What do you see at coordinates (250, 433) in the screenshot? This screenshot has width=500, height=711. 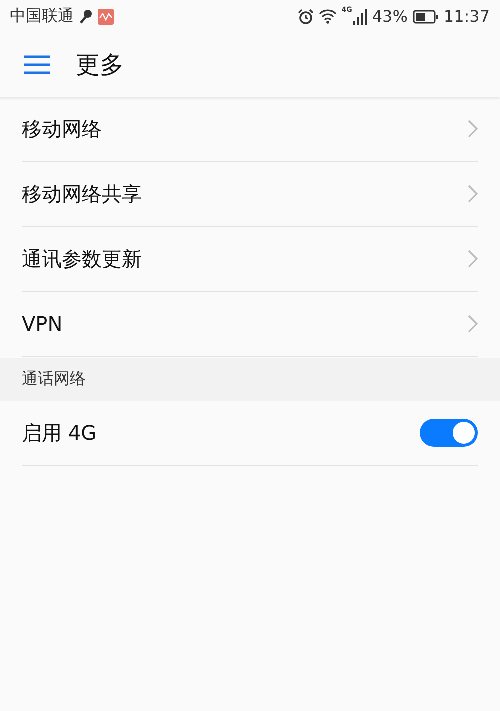 I see `settings-row: 启用 4G` at bounding box center [250, 433].